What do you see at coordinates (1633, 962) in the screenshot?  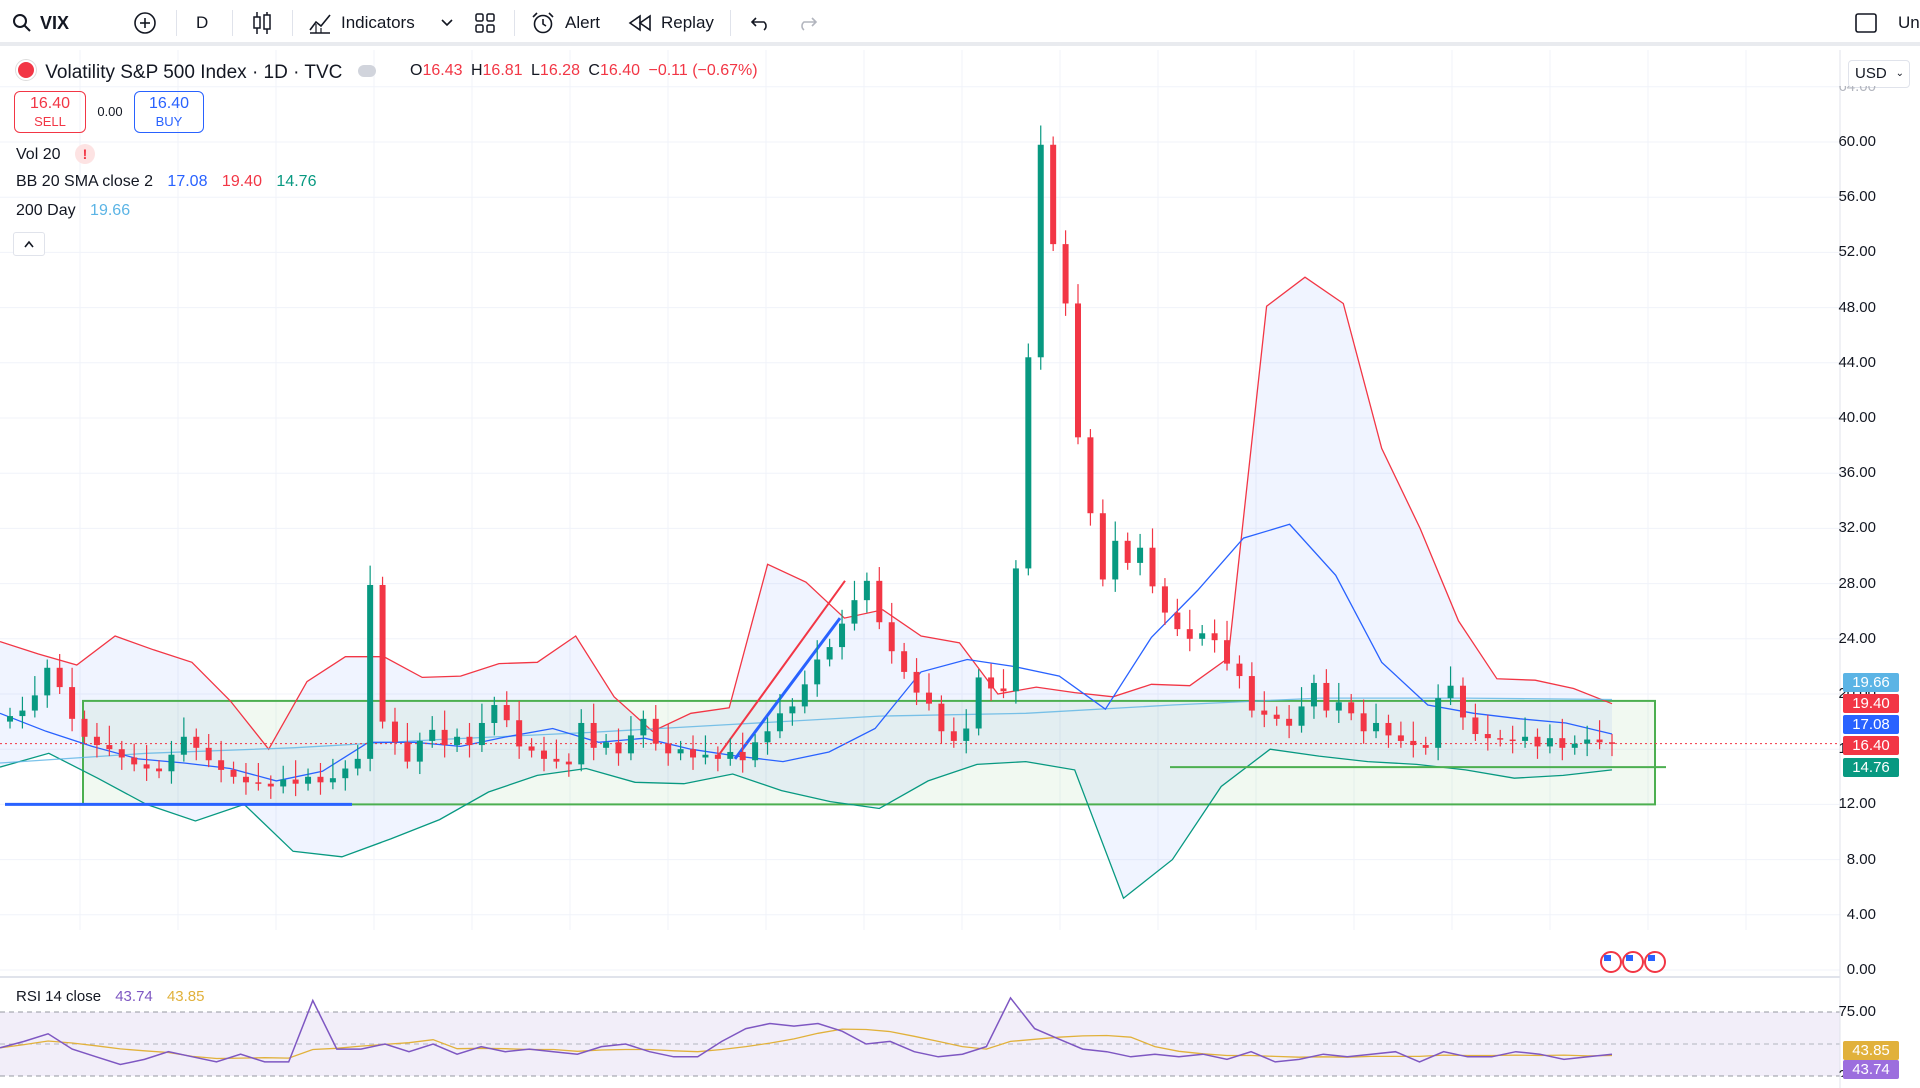 I see `flag-icons` at bounding box center [1633, 962].